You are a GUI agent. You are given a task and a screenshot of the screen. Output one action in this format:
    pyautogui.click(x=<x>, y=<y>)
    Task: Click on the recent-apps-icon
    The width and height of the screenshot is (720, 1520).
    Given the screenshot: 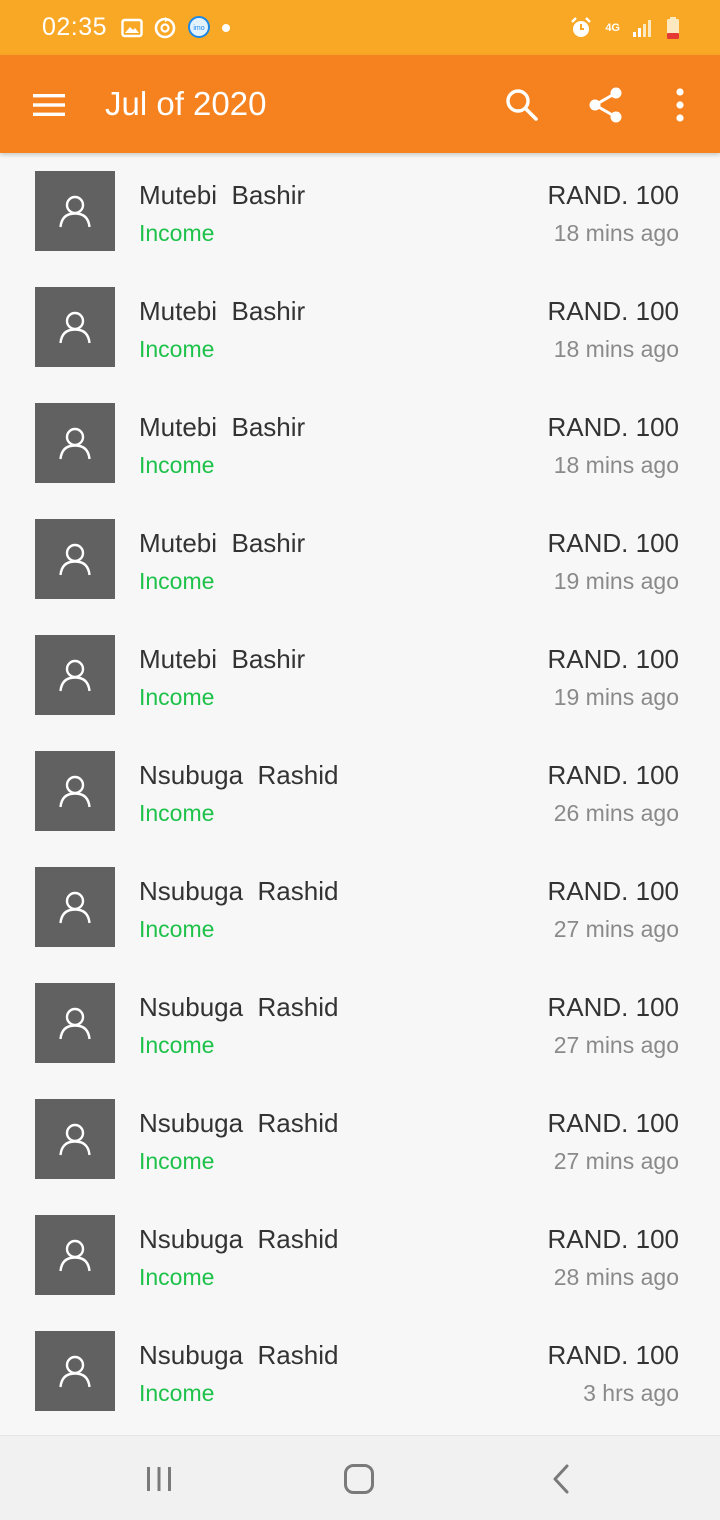 What is the action you would take?
    pyautogui.click(x=159, y=1479)
    